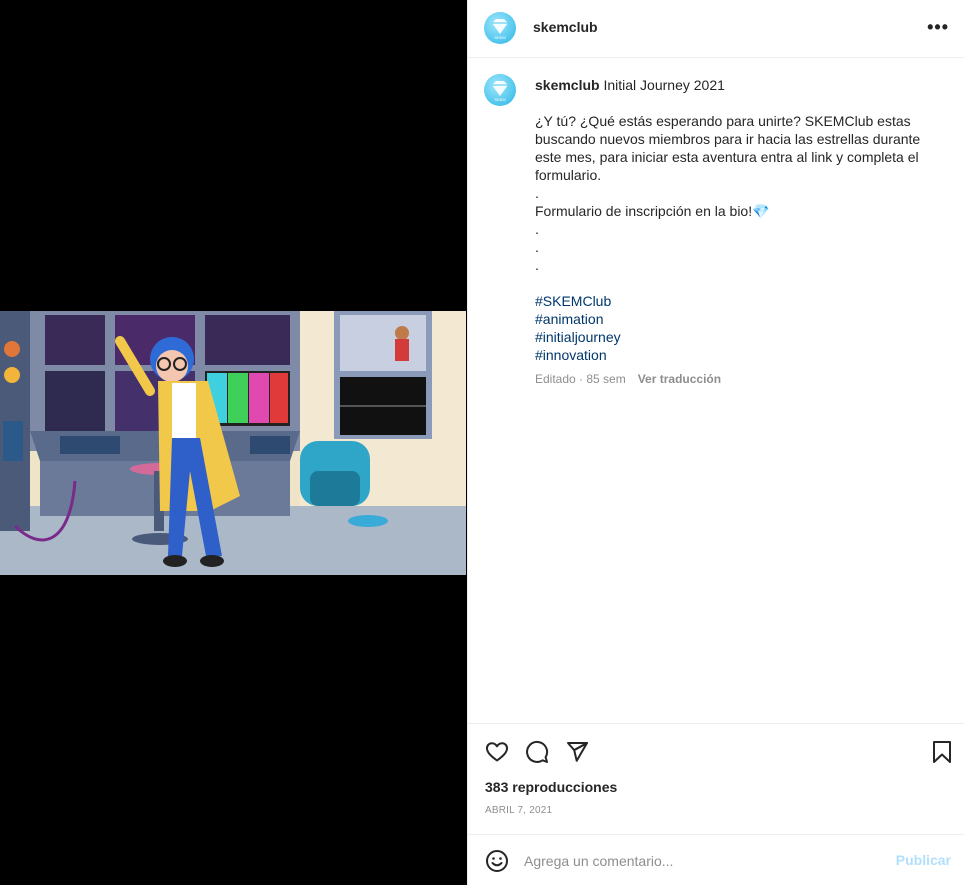 The image size is (964, 885). What do you see at coordinates (578, 337) in the screenshot?
I see `hashtag-link: #initialjourney` at bounding box center [578, 337].